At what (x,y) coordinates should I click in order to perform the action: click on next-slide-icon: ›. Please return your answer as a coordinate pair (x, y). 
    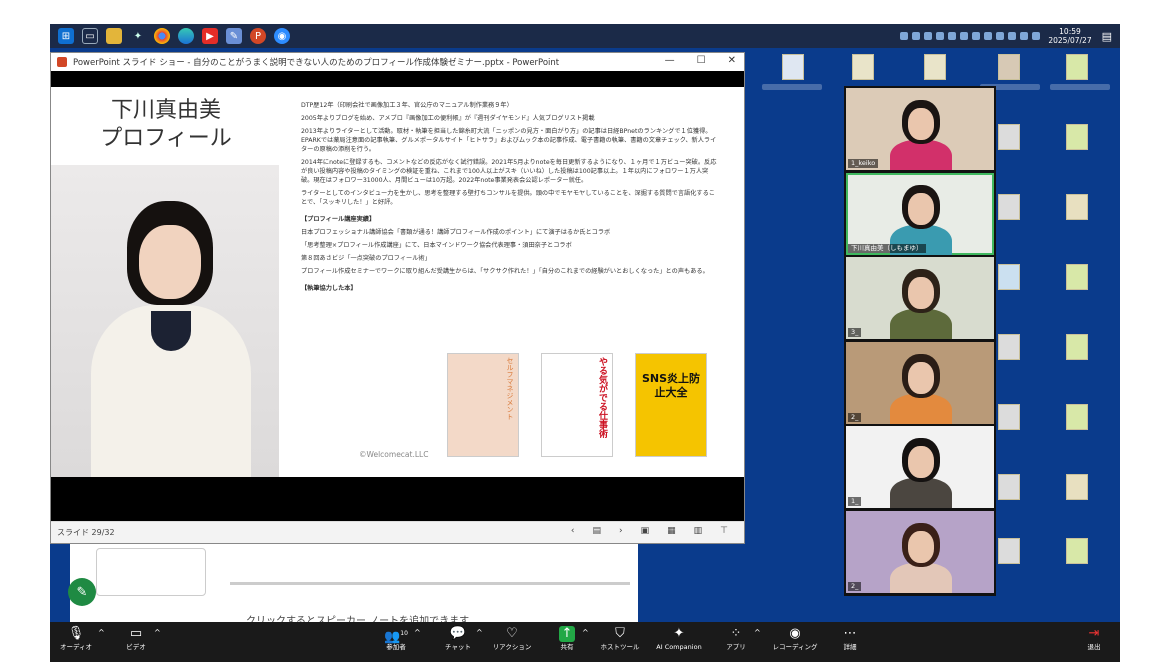
    Looking at the image, I should click on (621, 531).